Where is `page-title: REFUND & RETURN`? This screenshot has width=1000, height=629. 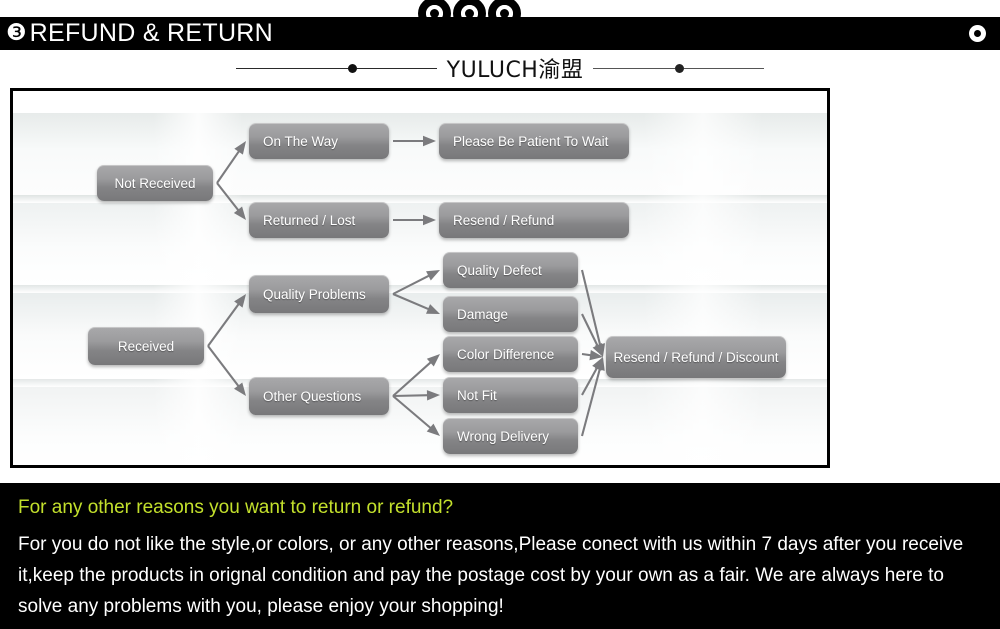
page-title: REFUND & RETURN is located at coordinates (151, 33).